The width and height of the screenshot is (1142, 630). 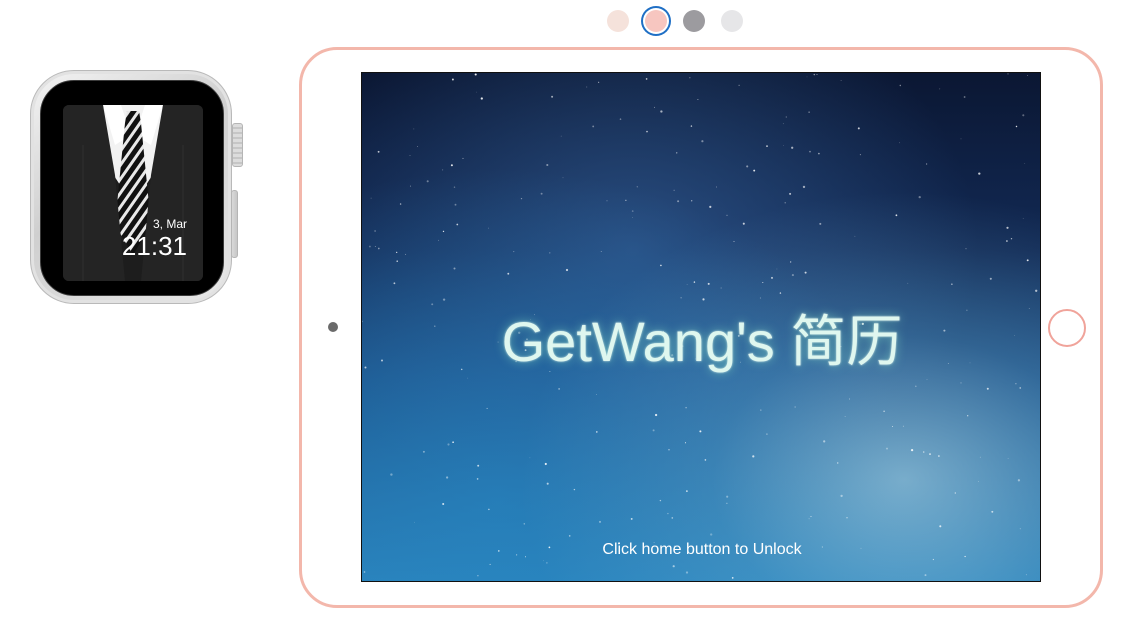 I want to click on color-swatches, so click(x=675, y=21).